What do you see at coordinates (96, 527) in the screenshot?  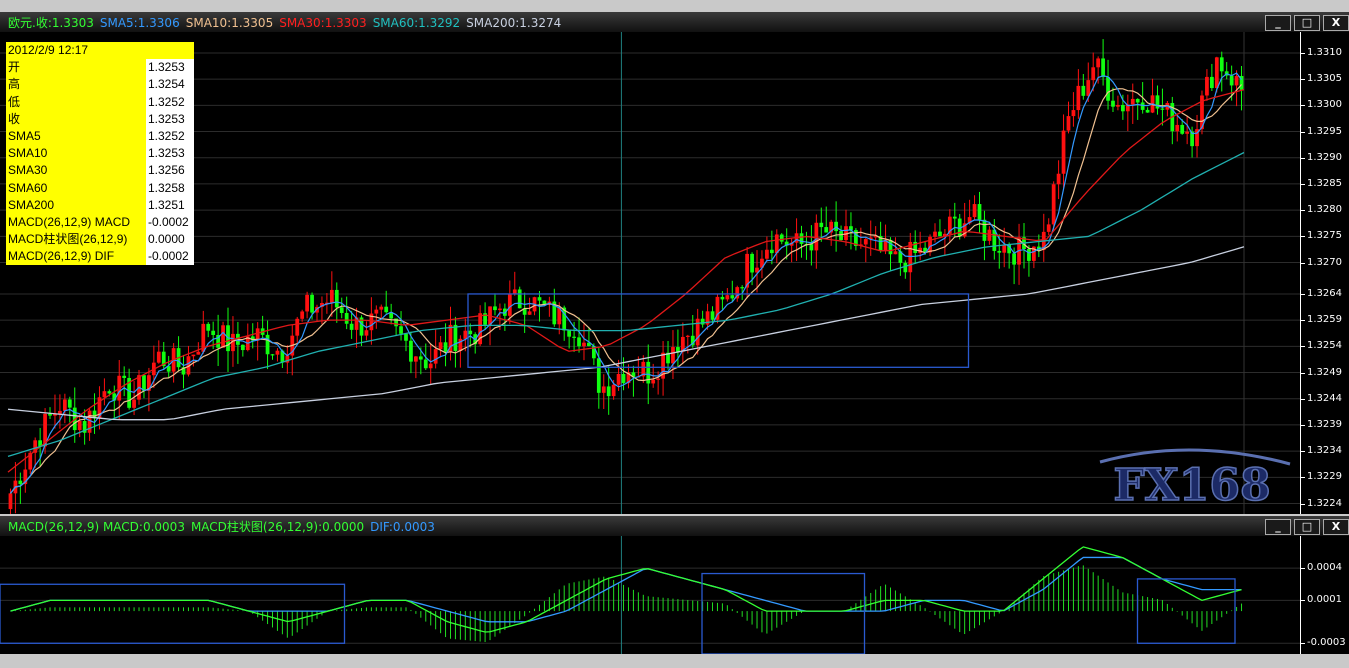 I see `macd-legend-item: MACD(26,12,9) MACD:0.0003` at bounding box center [96, 527].